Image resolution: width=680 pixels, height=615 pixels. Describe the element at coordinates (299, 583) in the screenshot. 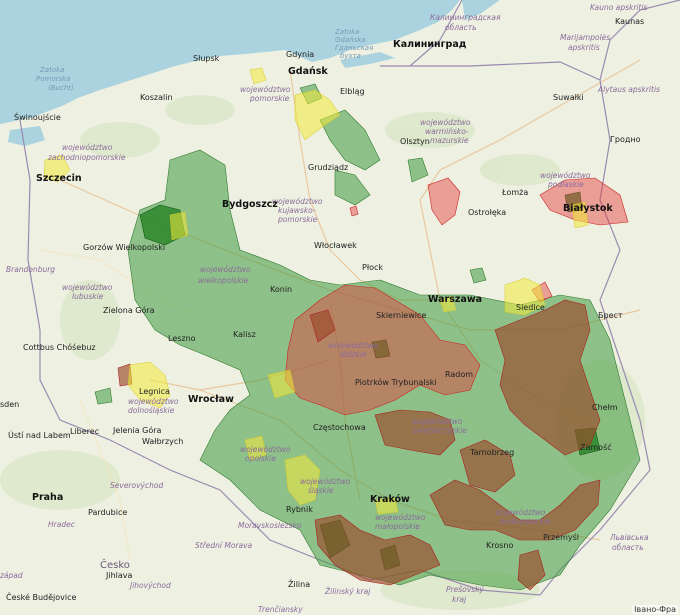

I see `city-label-zilina: Žilina` at that location.